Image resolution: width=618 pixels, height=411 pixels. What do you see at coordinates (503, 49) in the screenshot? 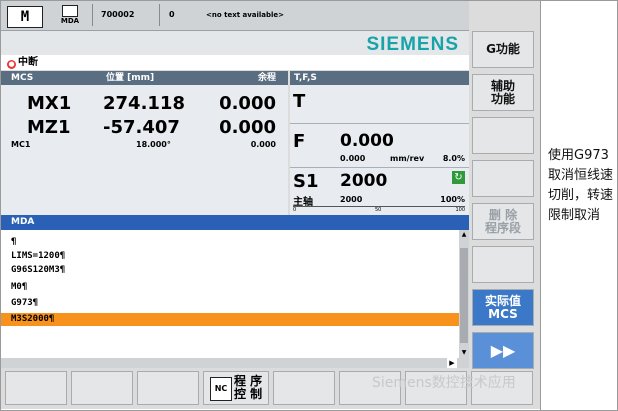
I see `softkey-g-functions: G功能` at bounding box center [503, 49].